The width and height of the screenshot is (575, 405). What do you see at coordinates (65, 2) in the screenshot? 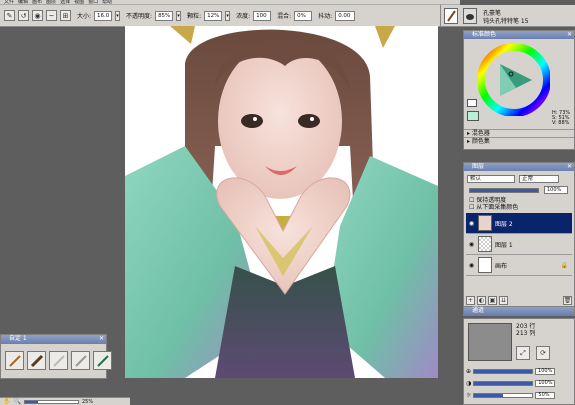
I see `menu-select: 选择` at bounding box center [65, 2].